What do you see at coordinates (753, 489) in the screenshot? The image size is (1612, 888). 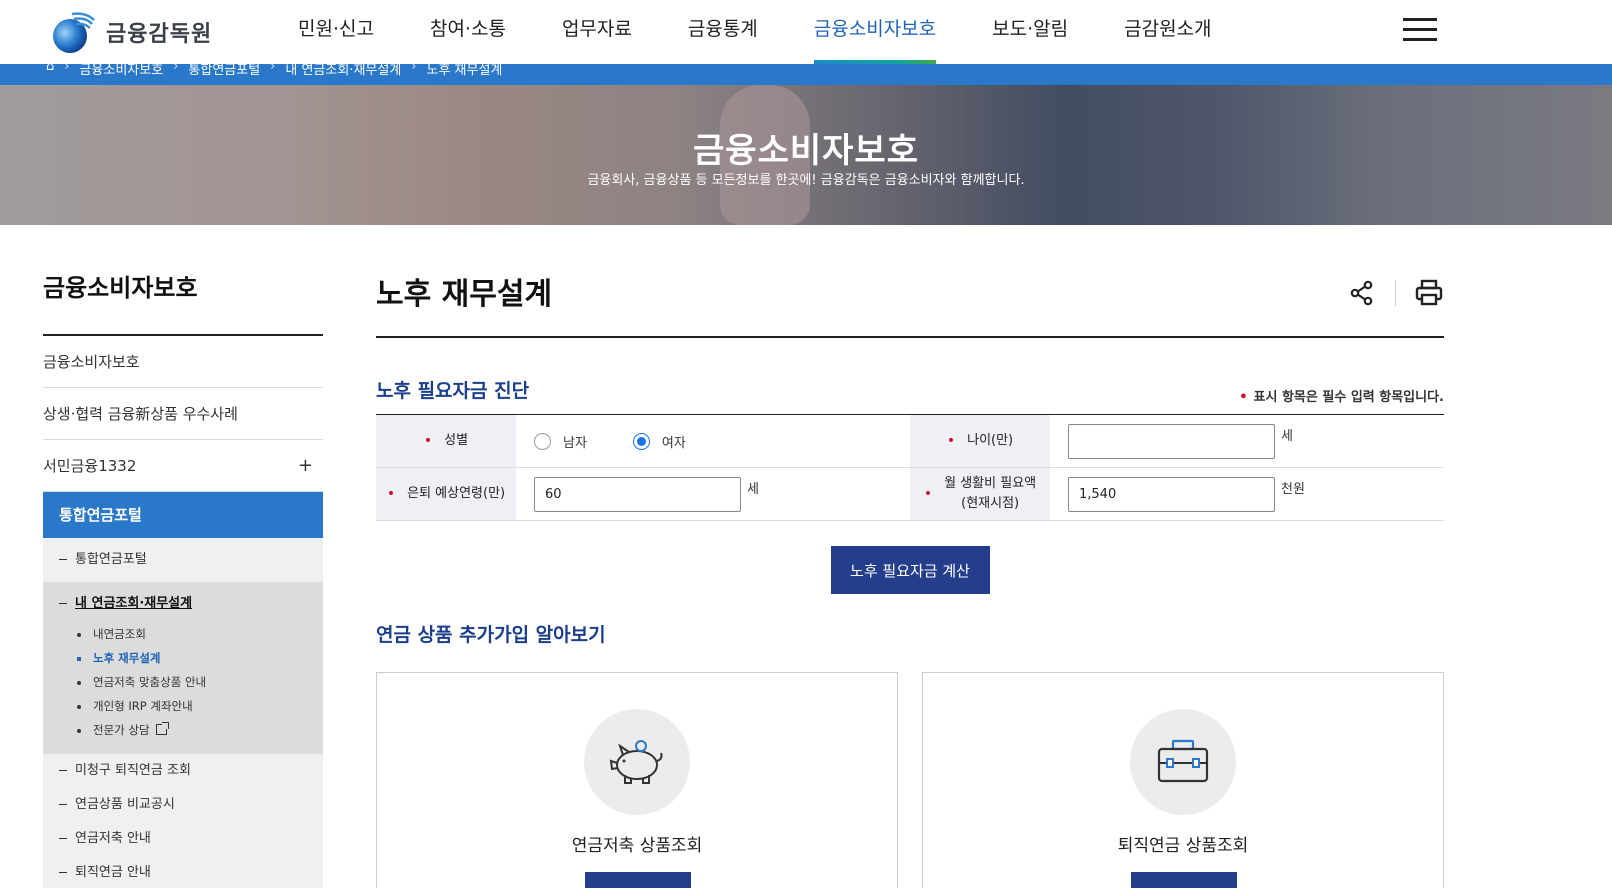 I see `retire-age-unit: 세` at bounding box center [753, 489].